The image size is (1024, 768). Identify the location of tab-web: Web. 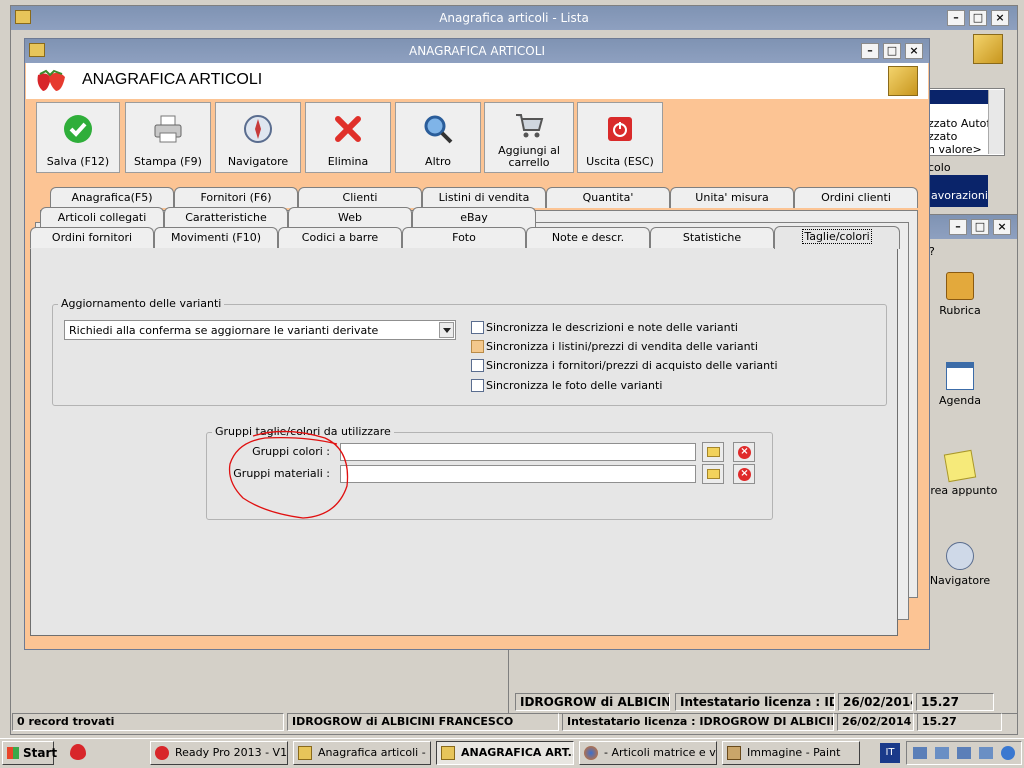
(350, 217).